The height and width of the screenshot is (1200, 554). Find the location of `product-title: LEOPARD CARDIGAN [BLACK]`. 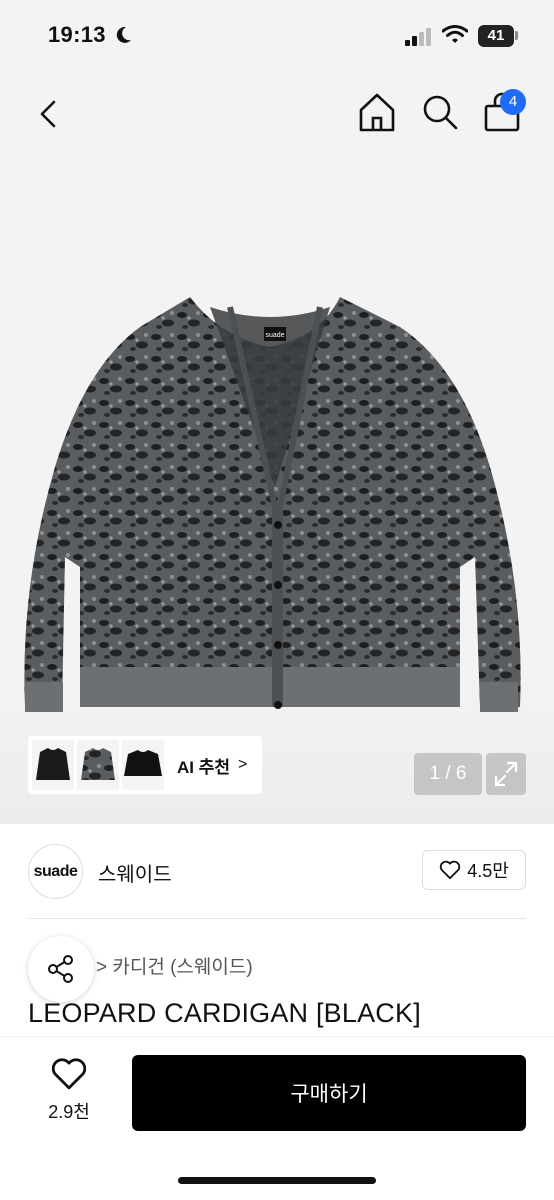

product-title: LEOPARD CARDIGAN [BLACK] is located at coordinates (224, 1013).